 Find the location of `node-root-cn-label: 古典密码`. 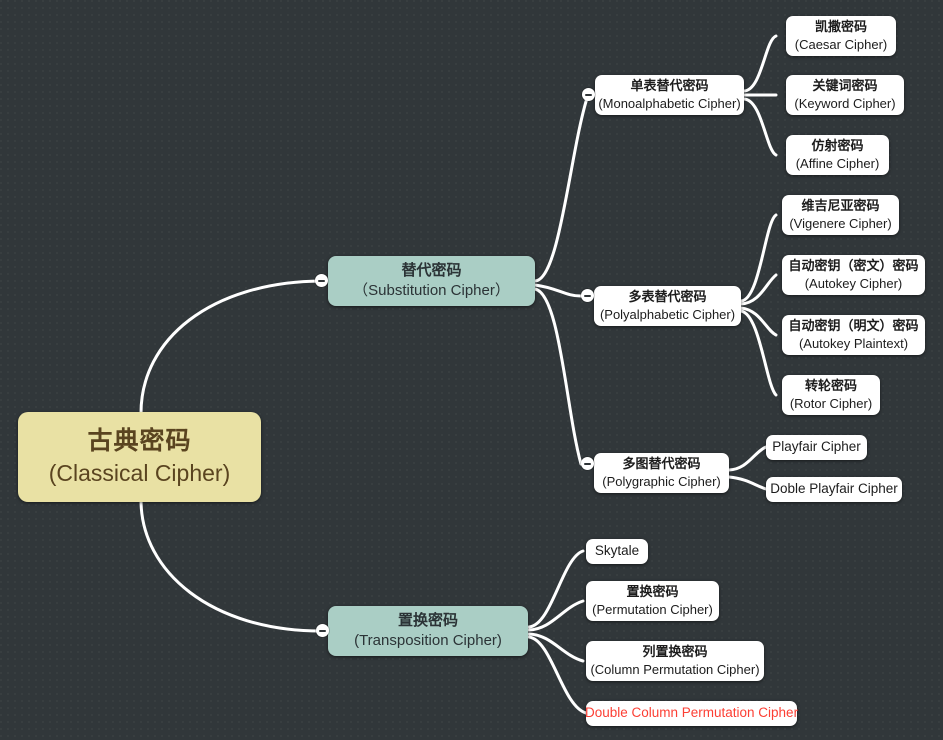

node-root-cn-label: 古典密码 is located at coordinates (139, 441).